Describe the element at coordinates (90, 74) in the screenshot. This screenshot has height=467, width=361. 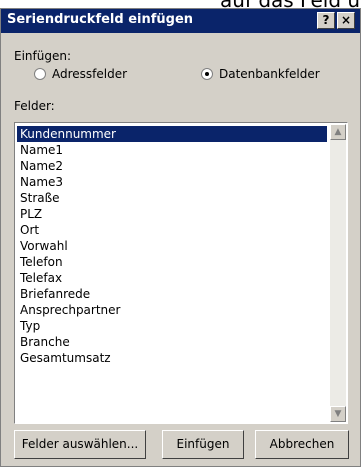
I see `radio-address-label: Adressfelder` at that location.